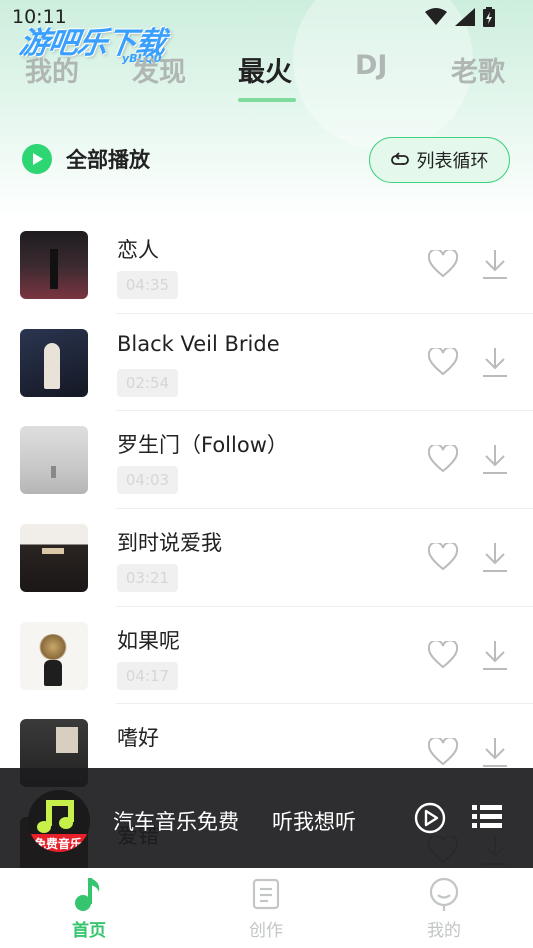 This screenshot has height=948, width=533. What do you see at coordinates (147, 285) in the screenshot?
I see `song-duration: 04:35` at bounding box center [147, 285].